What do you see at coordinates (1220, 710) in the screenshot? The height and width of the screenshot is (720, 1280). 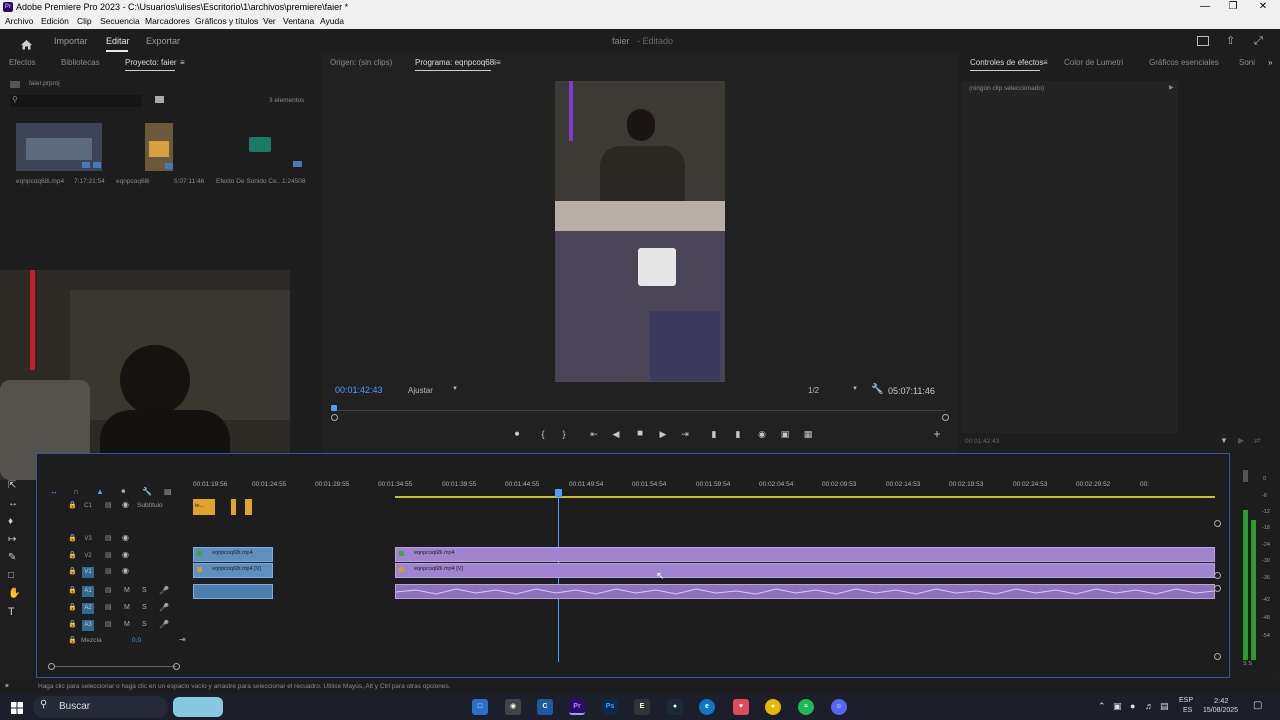 I see `clock-date: 15/08/2025` at bounding box center [1220, 710].